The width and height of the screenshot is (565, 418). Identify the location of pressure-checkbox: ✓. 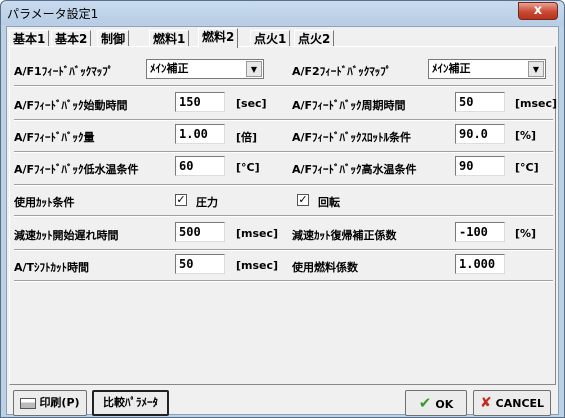
(181, 200).